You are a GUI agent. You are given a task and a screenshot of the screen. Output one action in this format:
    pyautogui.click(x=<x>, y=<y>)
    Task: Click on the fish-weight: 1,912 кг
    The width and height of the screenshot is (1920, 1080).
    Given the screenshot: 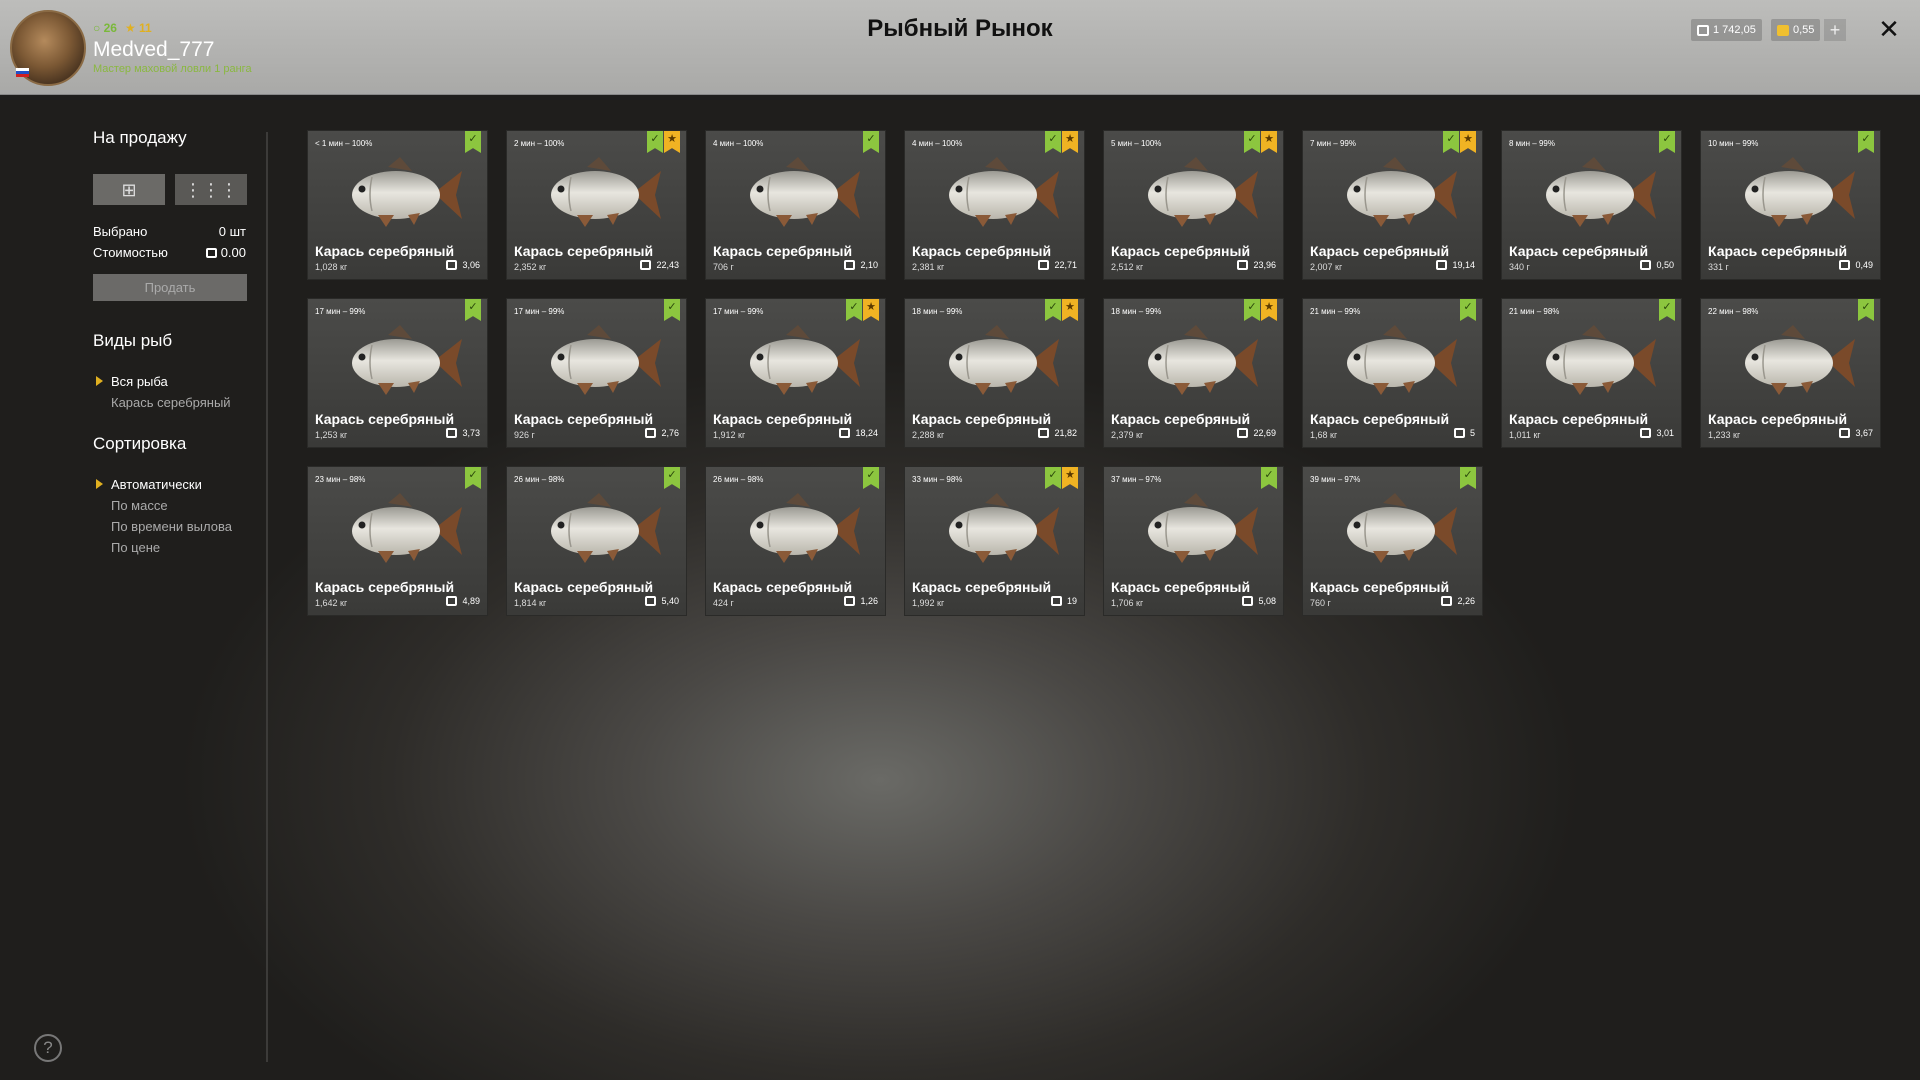 What is the action you would take?
    pyautogui.click(x=729, y=435)
    